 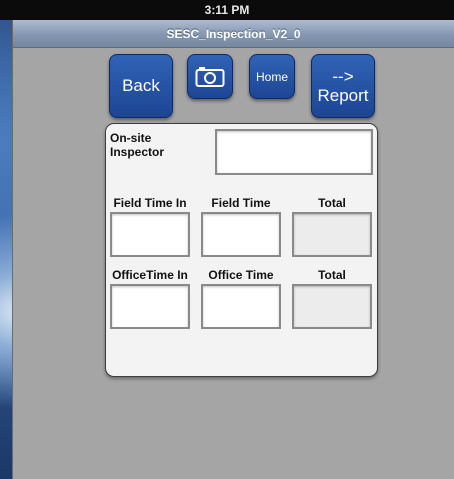 I want to click on status-time: 3:11 PM, so click(x=227, y=10).